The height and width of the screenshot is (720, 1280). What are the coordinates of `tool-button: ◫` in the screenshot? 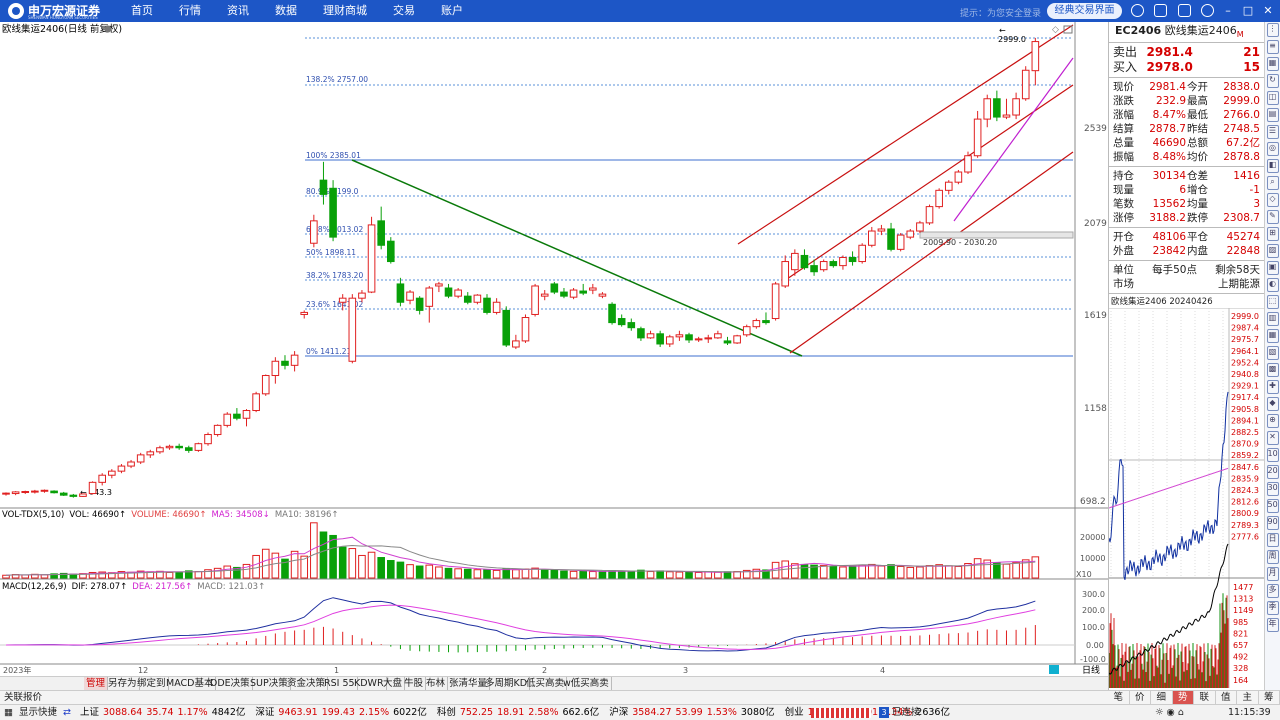 It's located at (1272, 98).